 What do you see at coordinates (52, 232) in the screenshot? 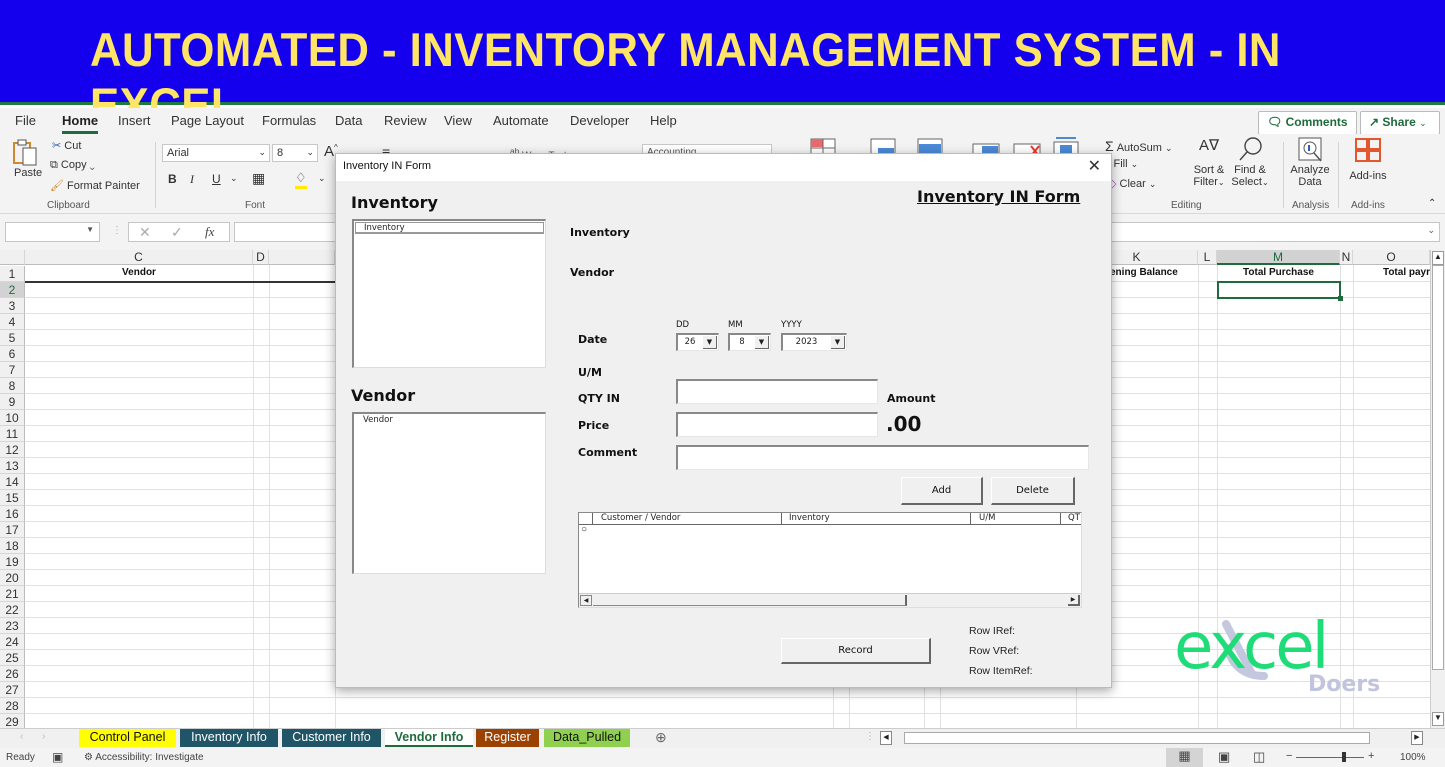
I see `name-box: ▼` at bounding box center [52, 232].